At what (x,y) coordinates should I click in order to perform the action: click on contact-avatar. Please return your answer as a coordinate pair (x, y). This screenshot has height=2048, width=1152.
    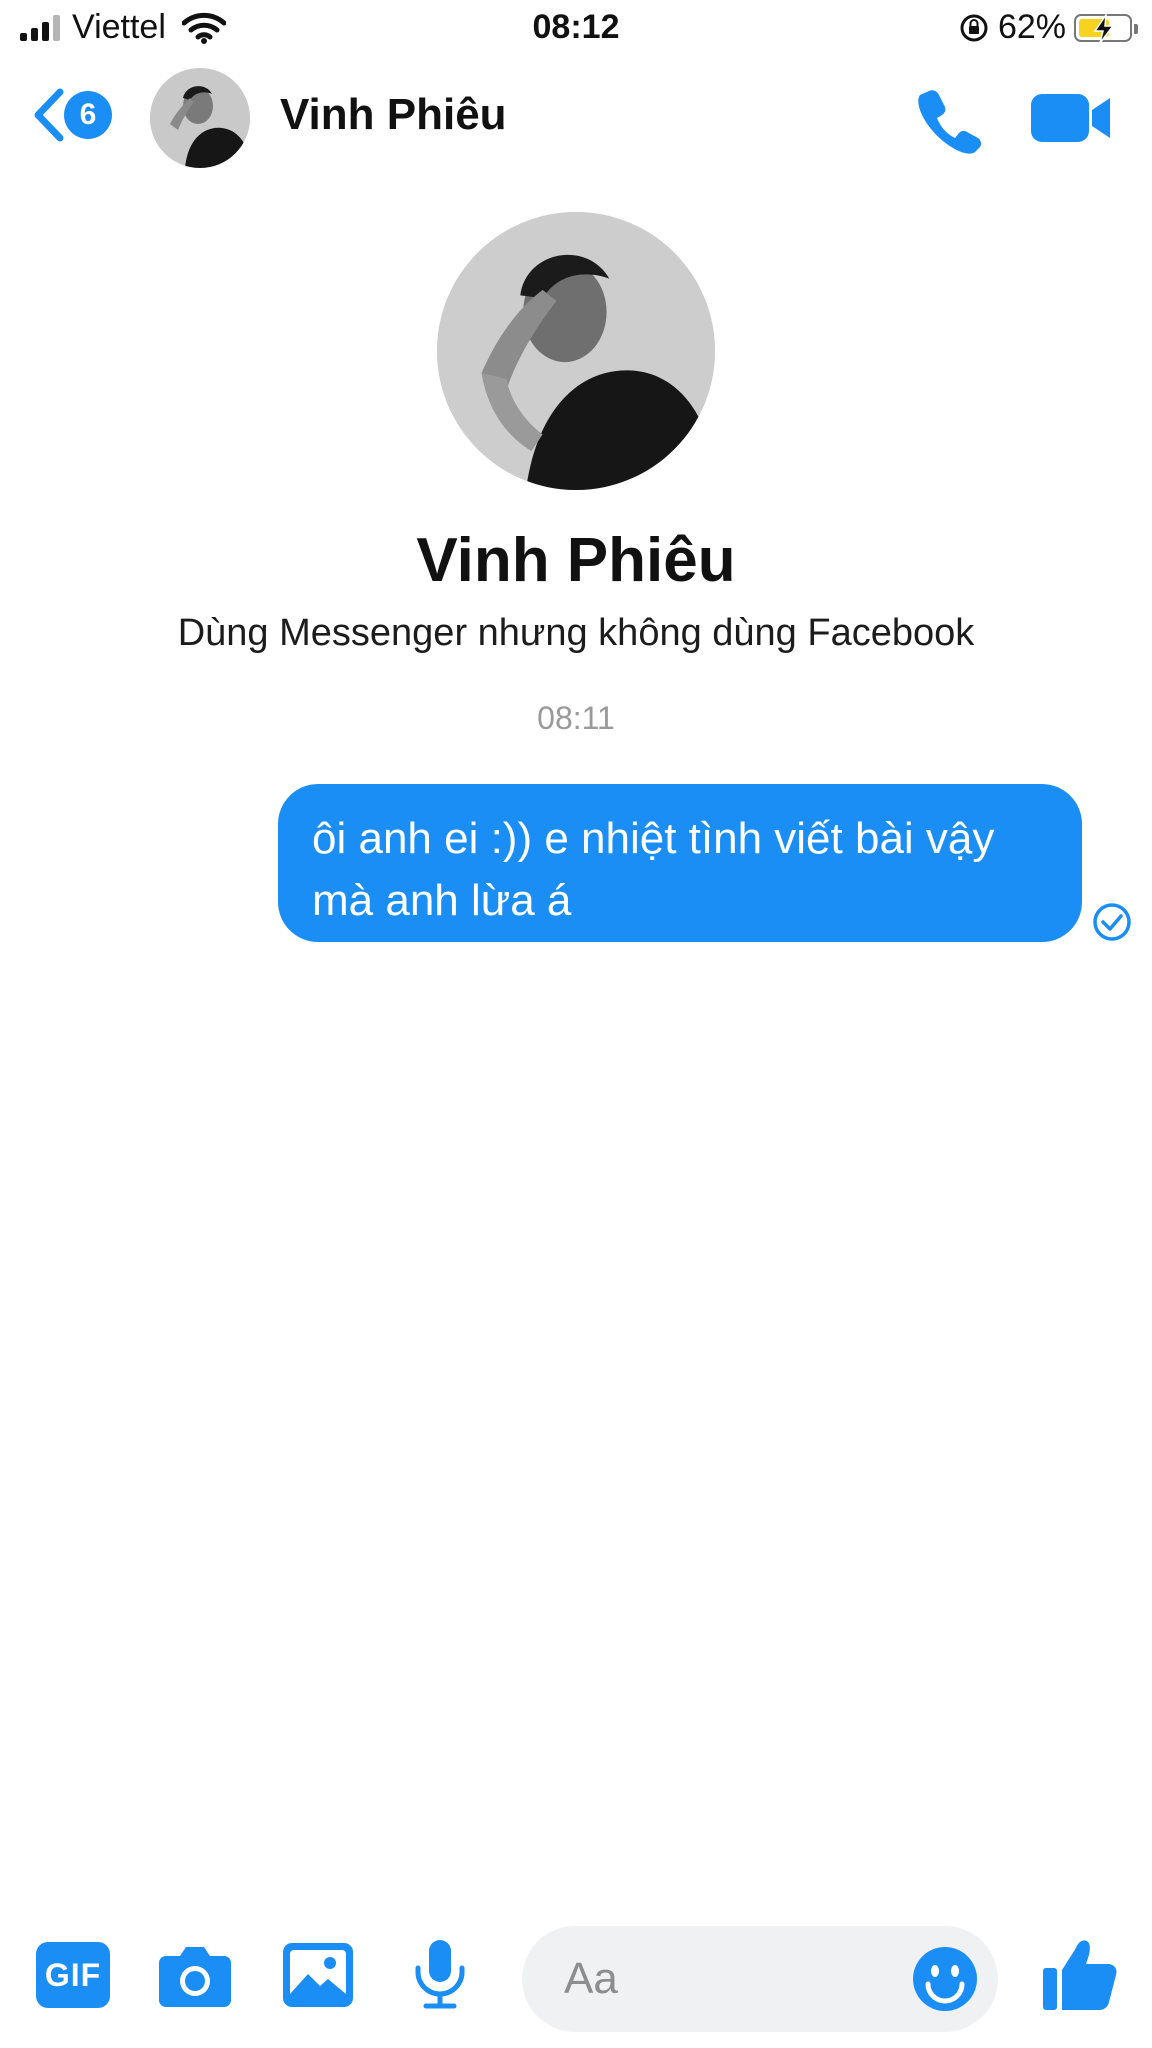
    Looking at the image, I should click on (200, 118).